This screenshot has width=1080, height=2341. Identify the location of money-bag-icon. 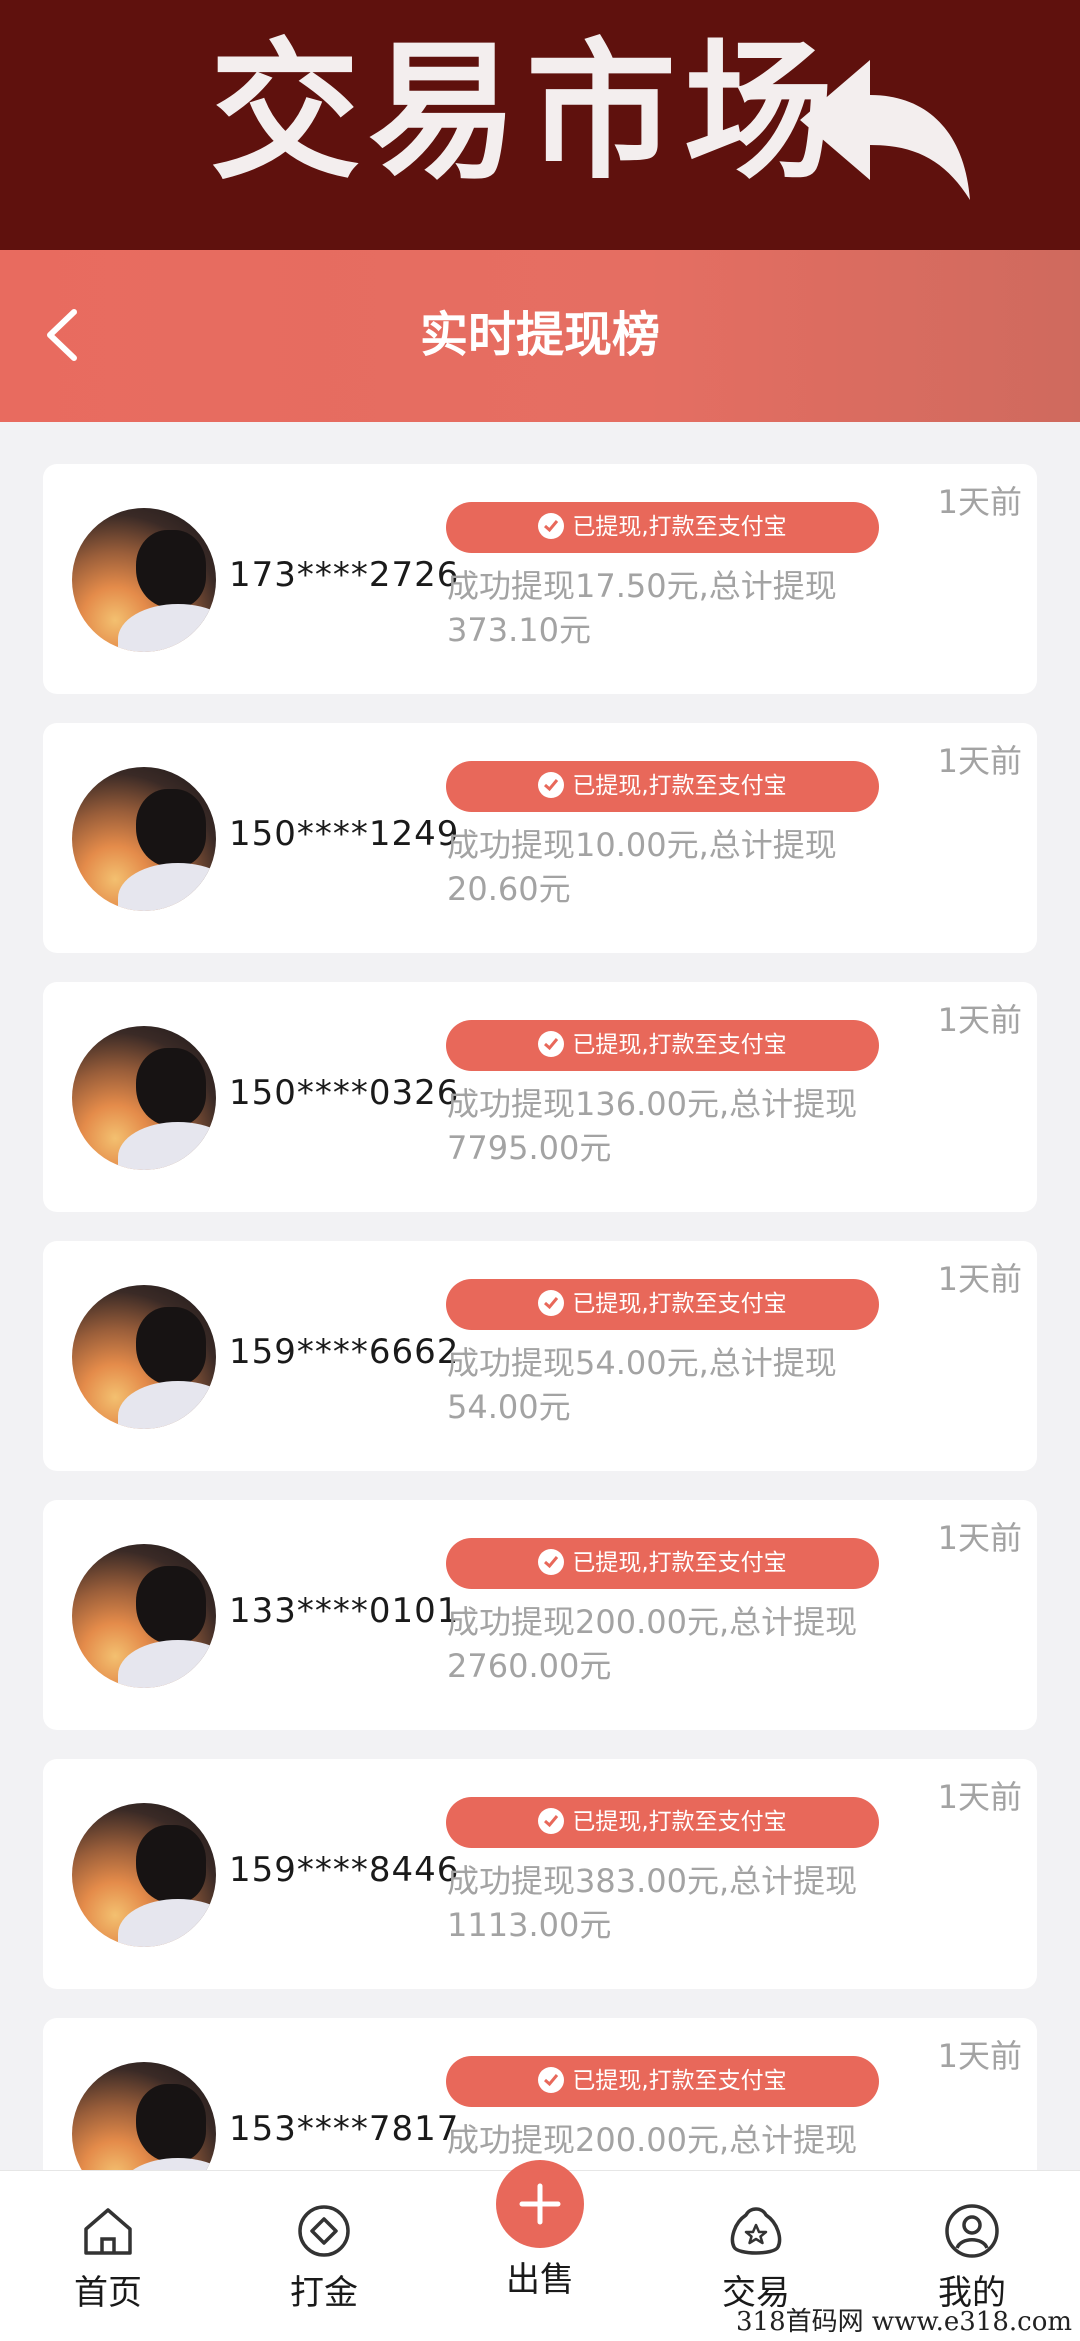
(756, 2231).